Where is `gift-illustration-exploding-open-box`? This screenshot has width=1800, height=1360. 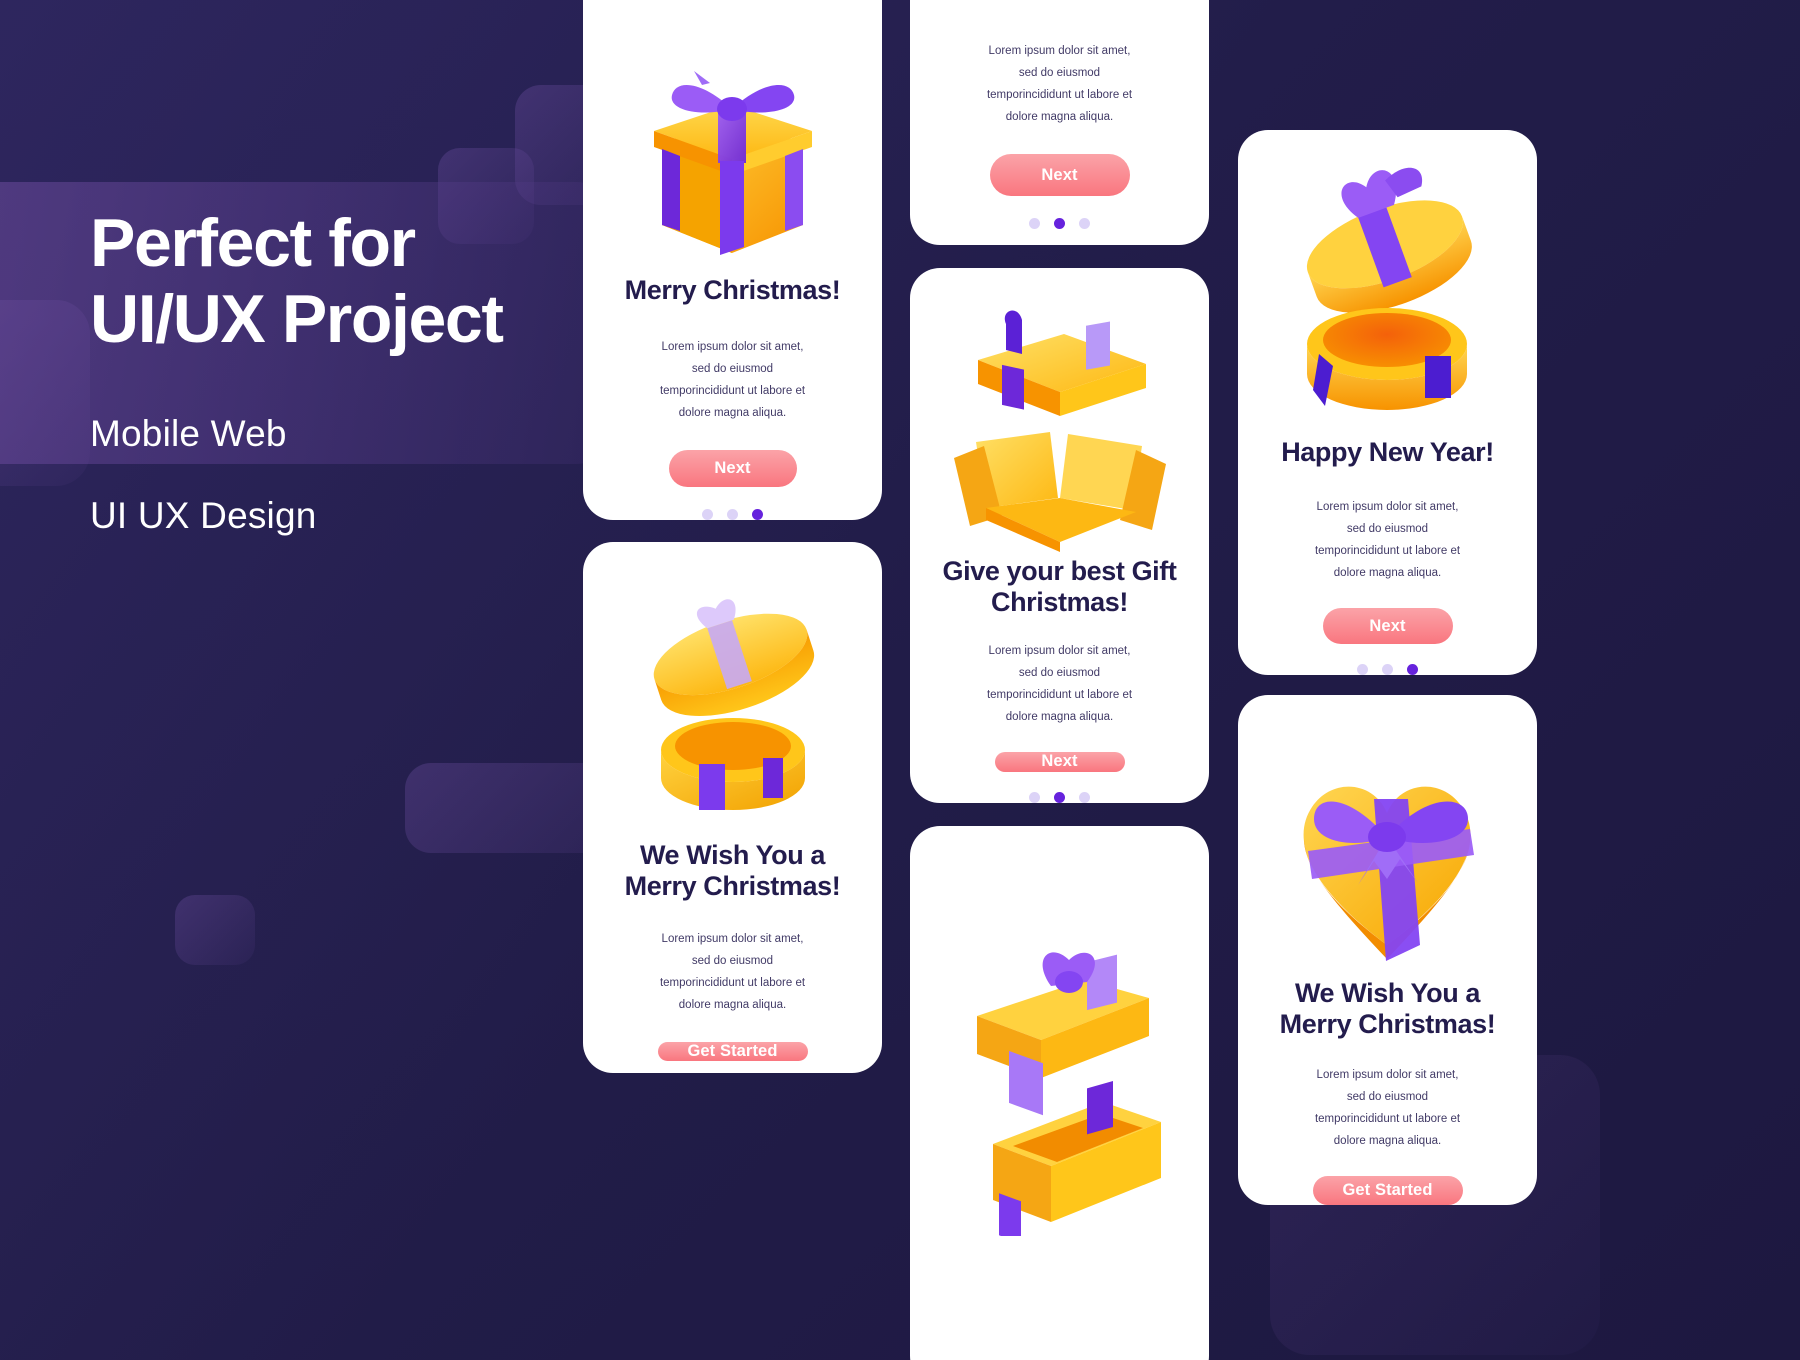
gift-illustration-exploding-open-box is located at coordinates (1059, 424).